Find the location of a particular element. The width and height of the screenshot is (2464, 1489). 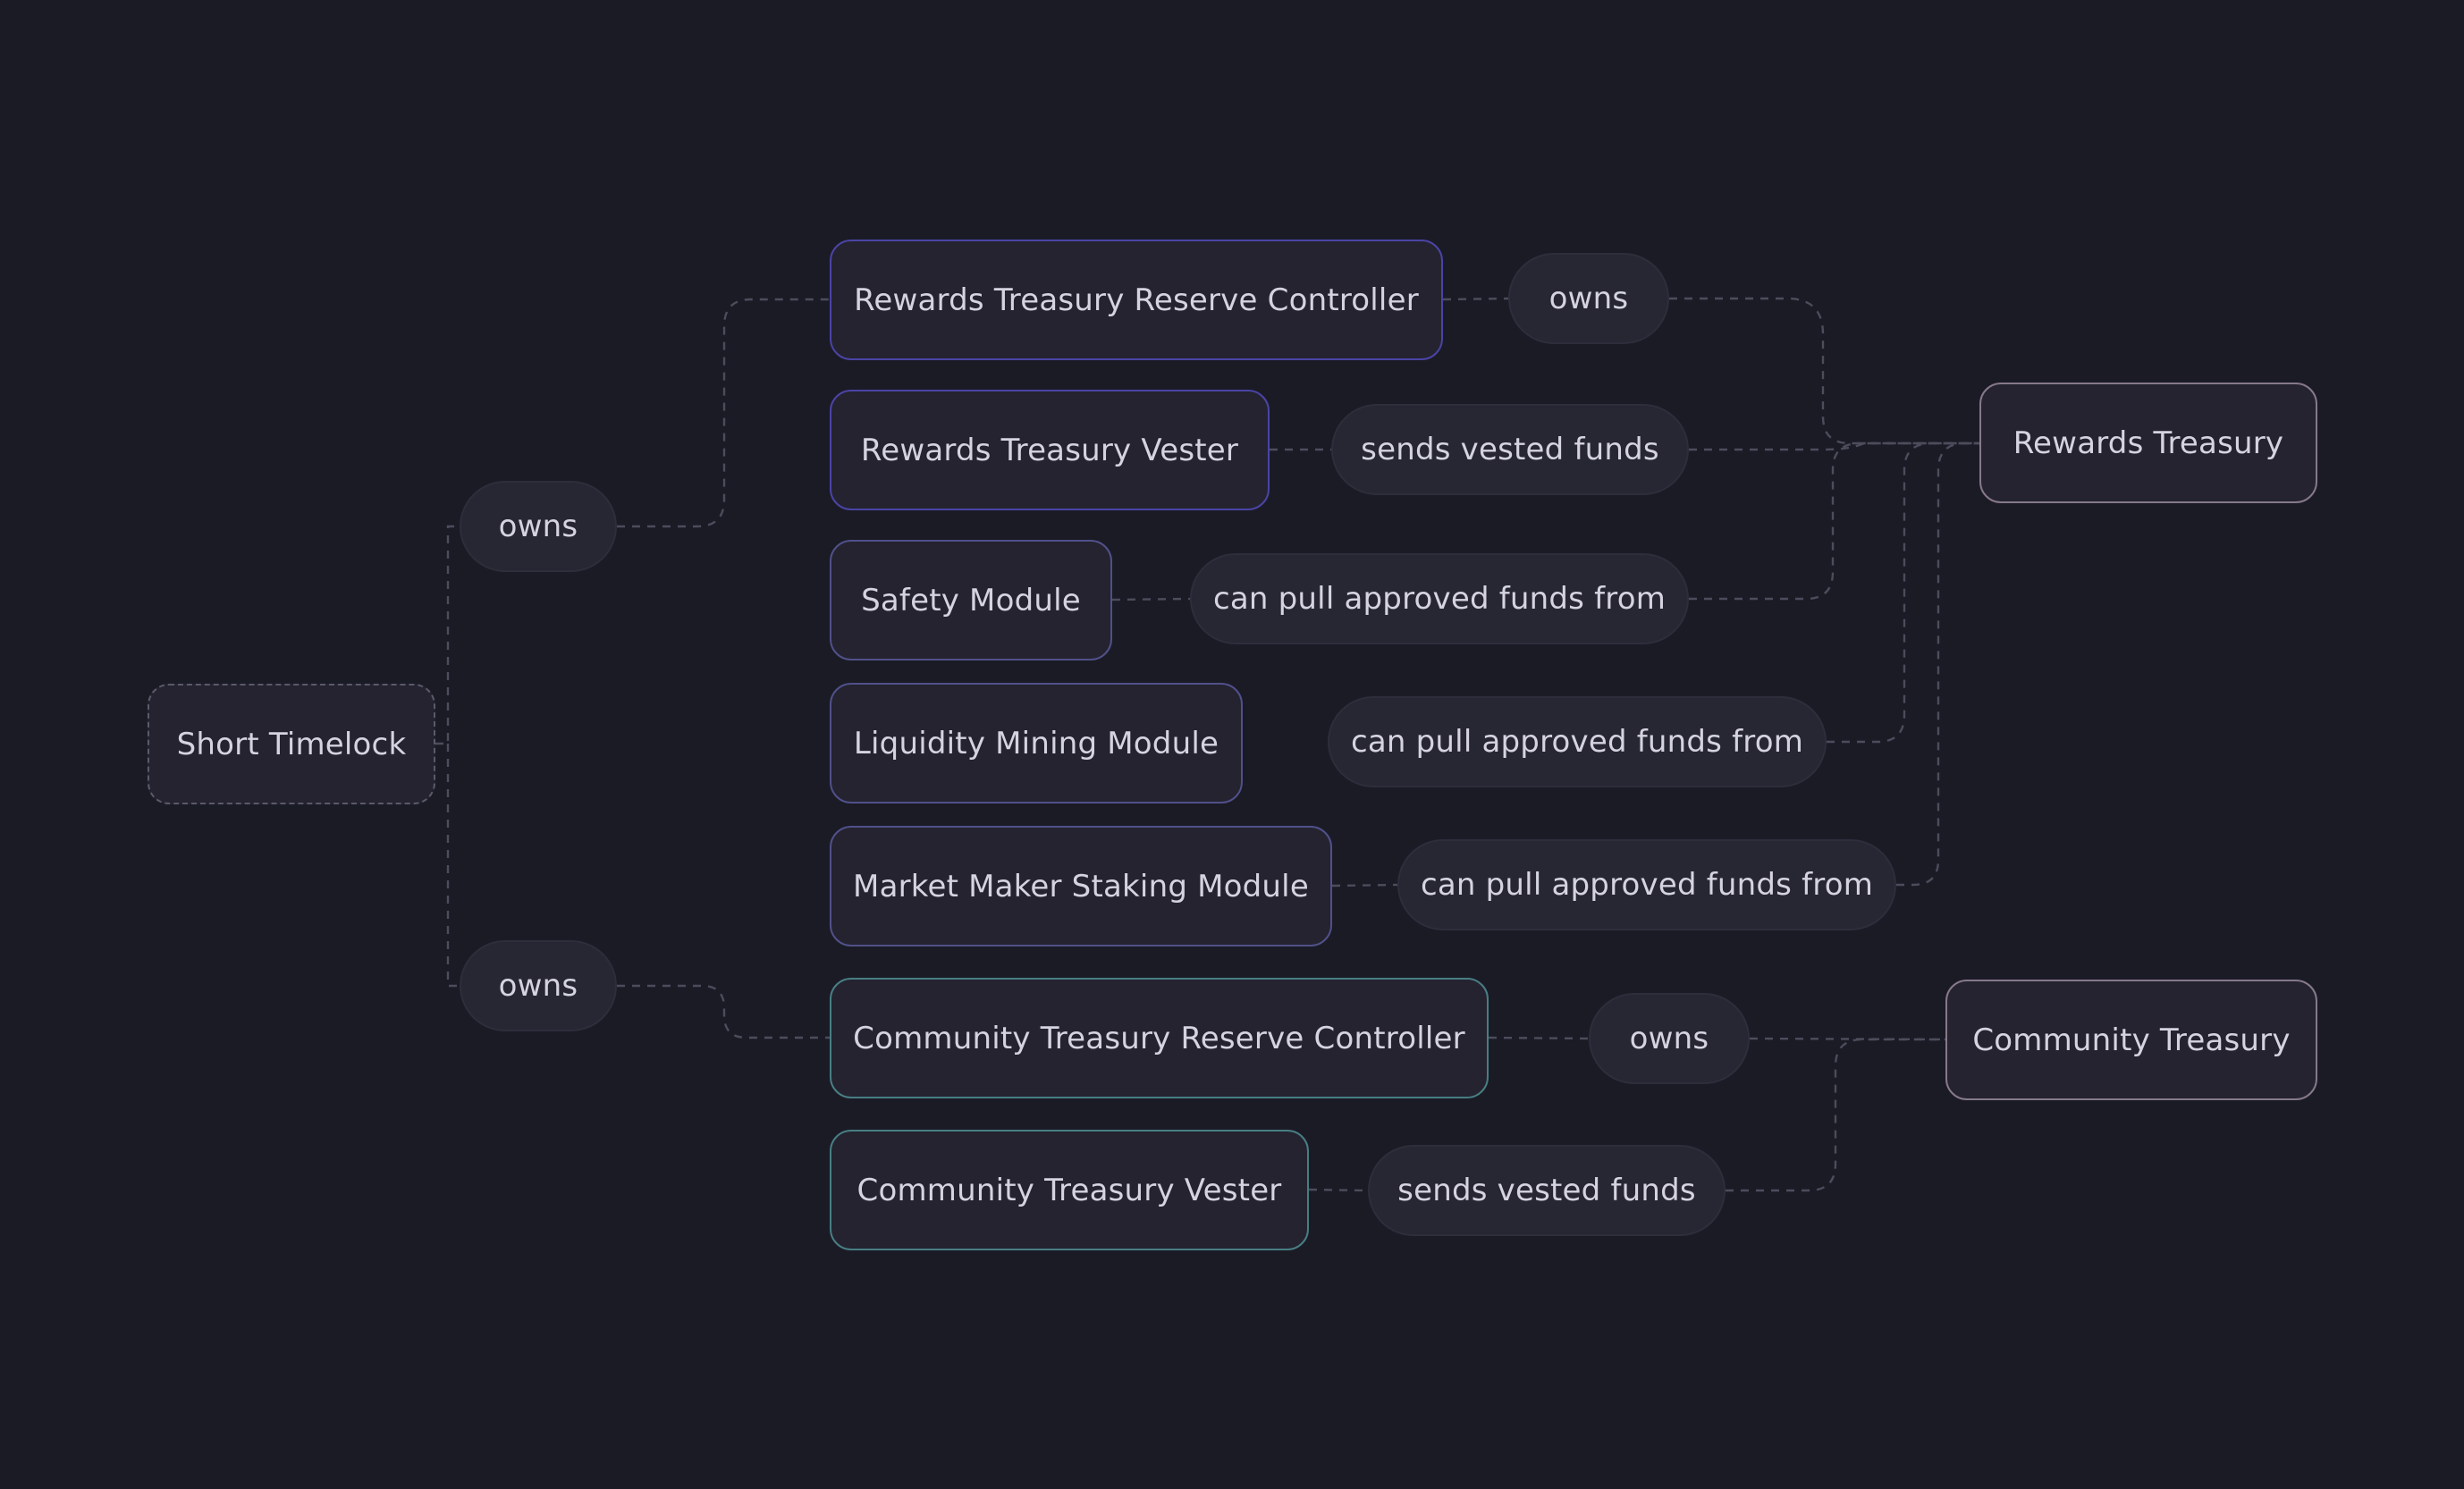

edge-ctrc-to-owns is located at coordinates (1539, 1038).